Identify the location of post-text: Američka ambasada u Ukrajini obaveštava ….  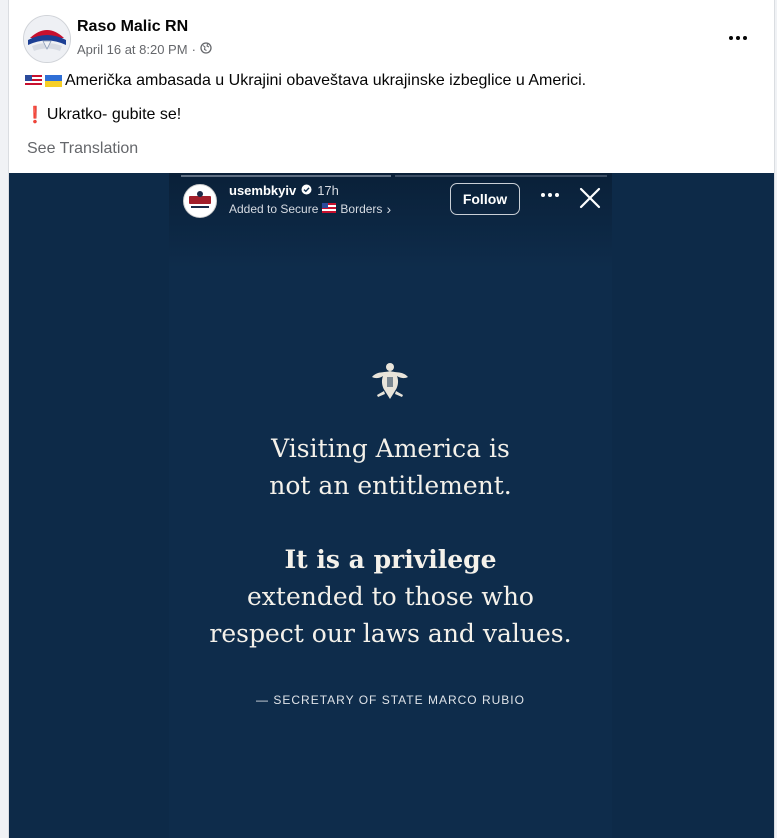
(326, 80).